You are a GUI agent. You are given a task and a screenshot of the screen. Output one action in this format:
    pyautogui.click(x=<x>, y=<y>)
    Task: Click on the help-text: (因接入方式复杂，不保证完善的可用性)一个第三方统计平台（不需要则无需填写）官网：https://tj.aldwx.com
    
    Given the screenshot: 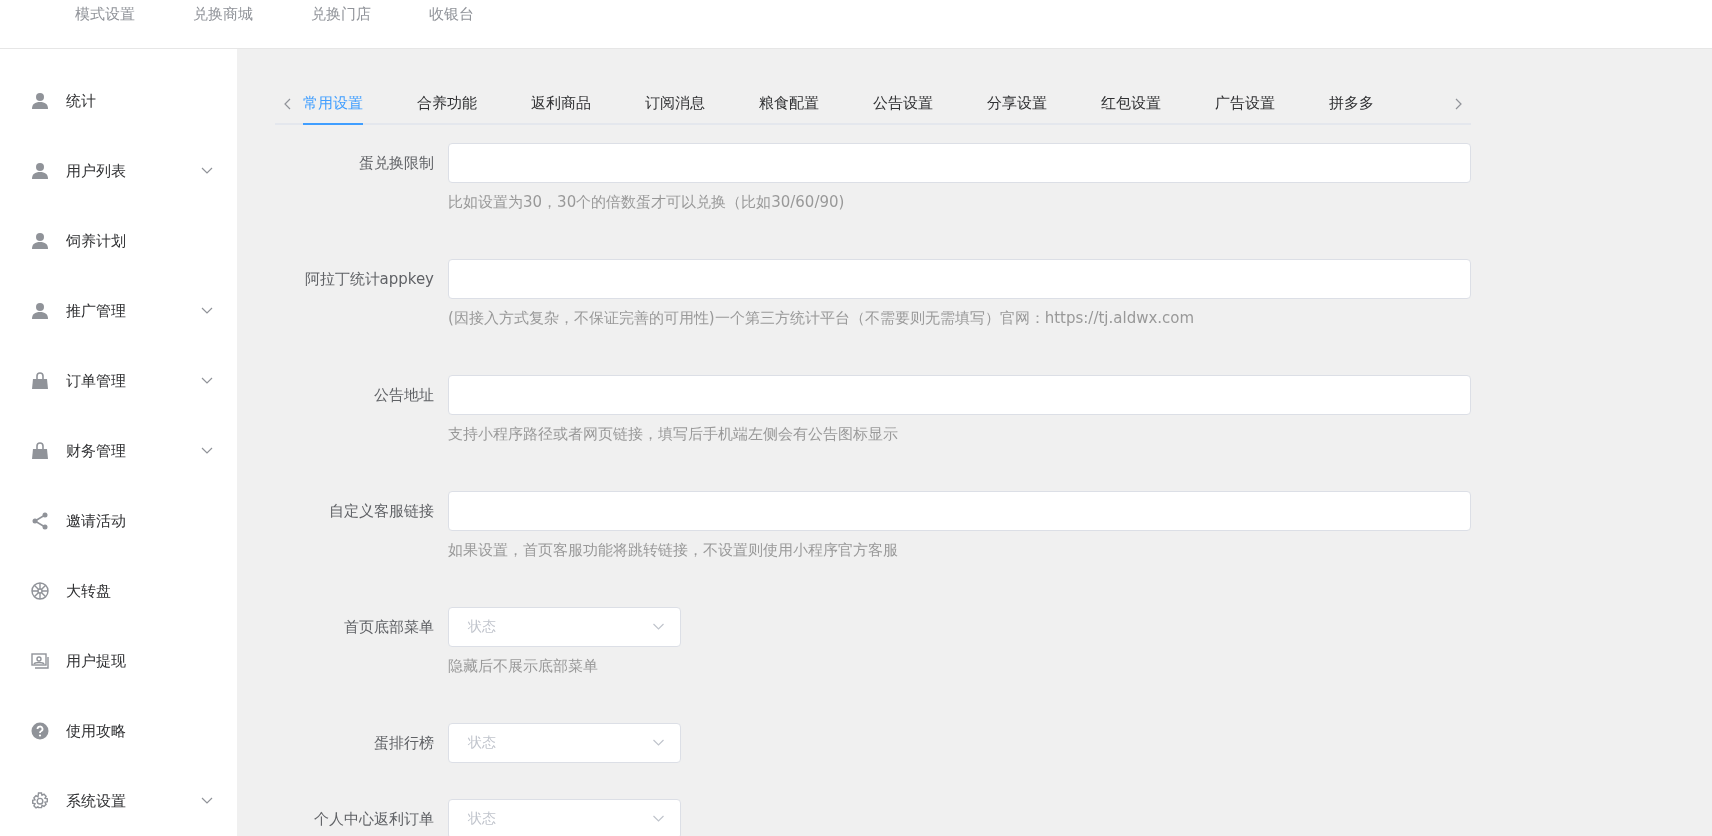 What is the action you would take?
    pyautogui.click(x=822, y=318)
    